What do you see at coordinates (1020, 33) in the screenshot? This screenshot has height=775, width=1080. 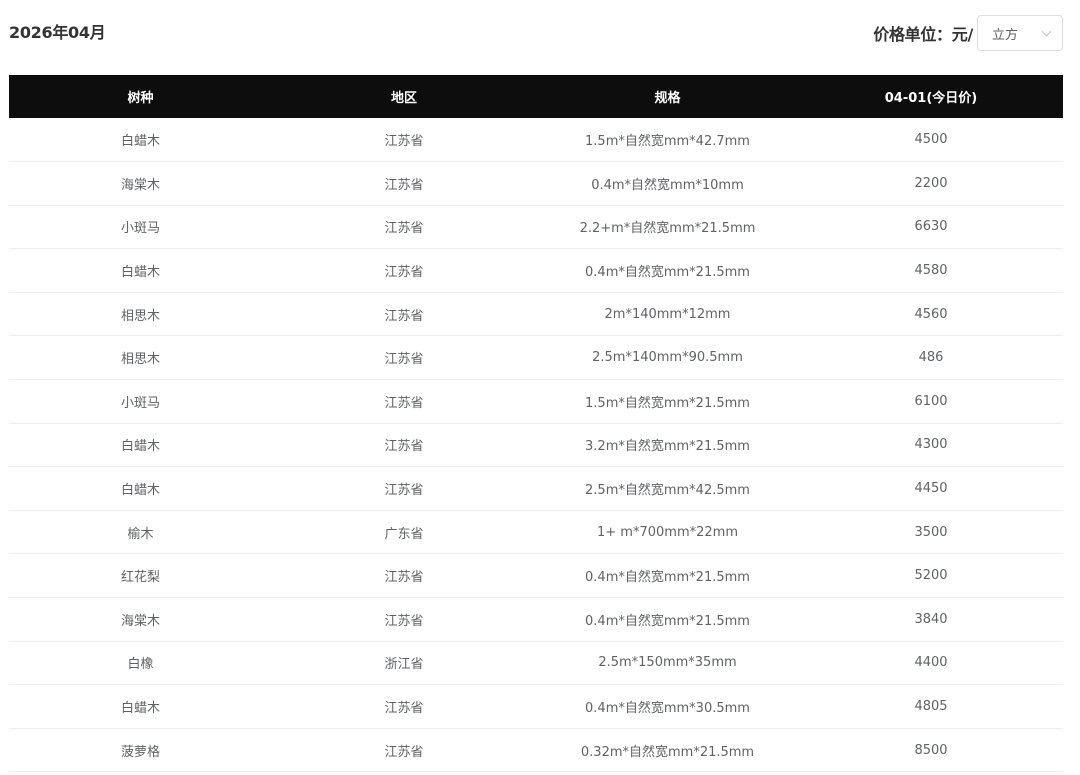 I see `unit-select: 立方` at bounding box center [1020, 33].